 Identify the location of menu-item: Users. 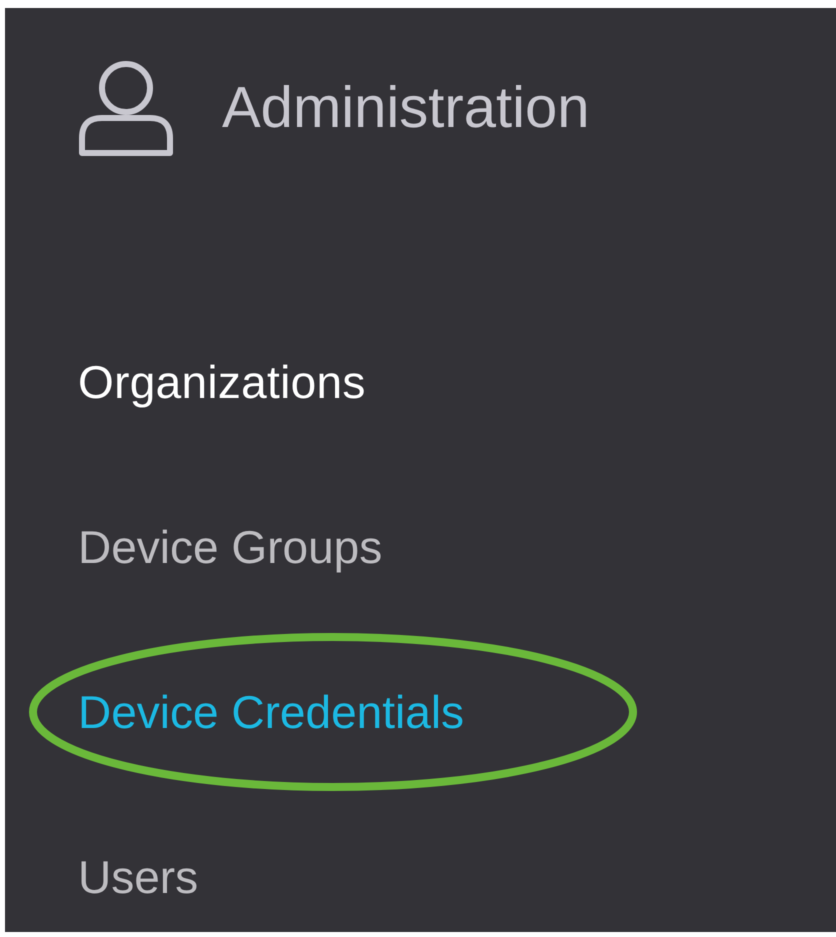
(138, 877).